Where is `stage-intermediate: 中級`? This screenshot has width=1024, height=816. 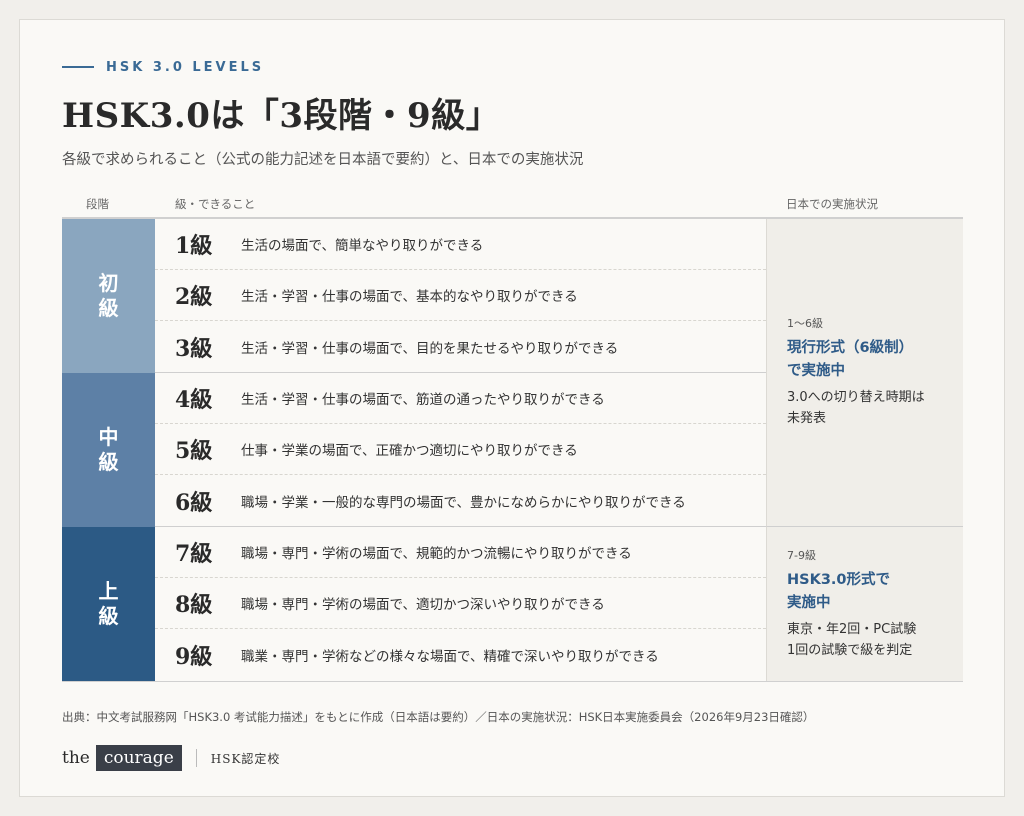 stage-intermediate: 中級 is located at coordinates (108, 450).